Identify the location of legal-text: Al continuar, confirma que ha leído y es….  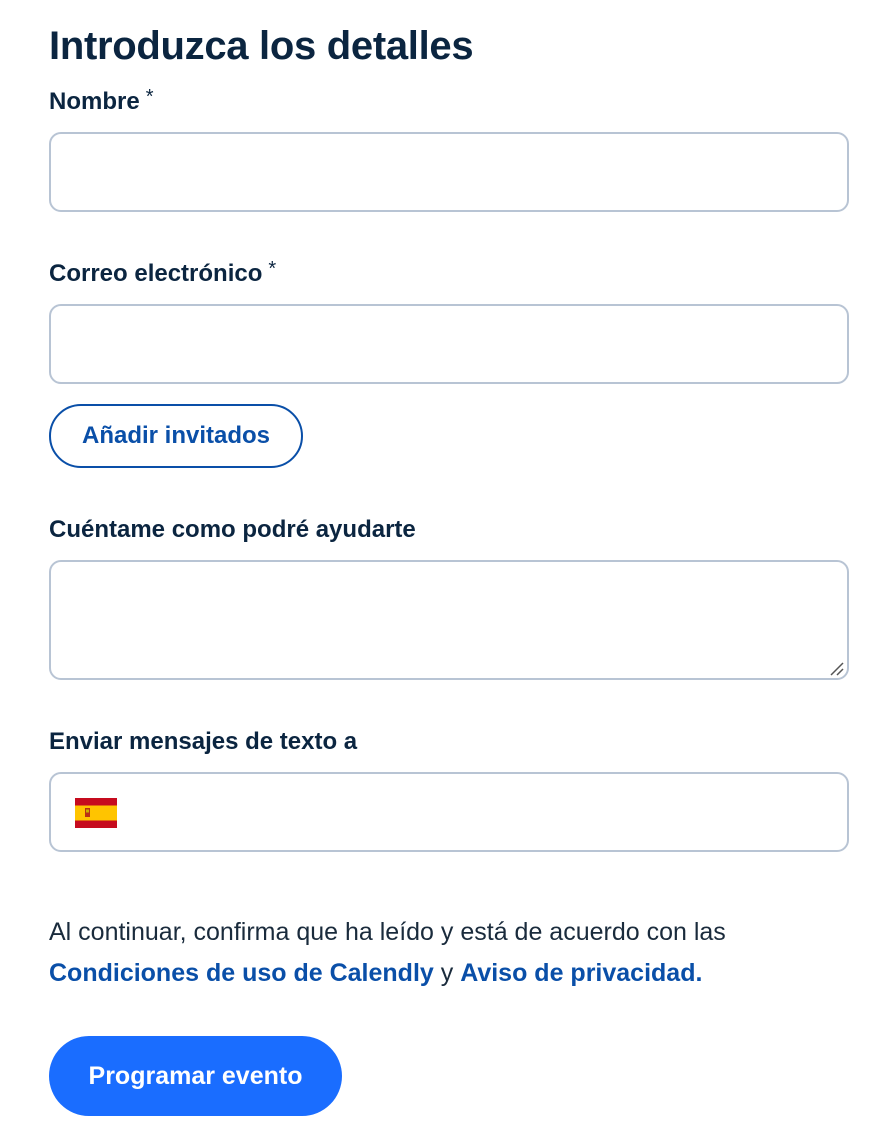
(387, 932).